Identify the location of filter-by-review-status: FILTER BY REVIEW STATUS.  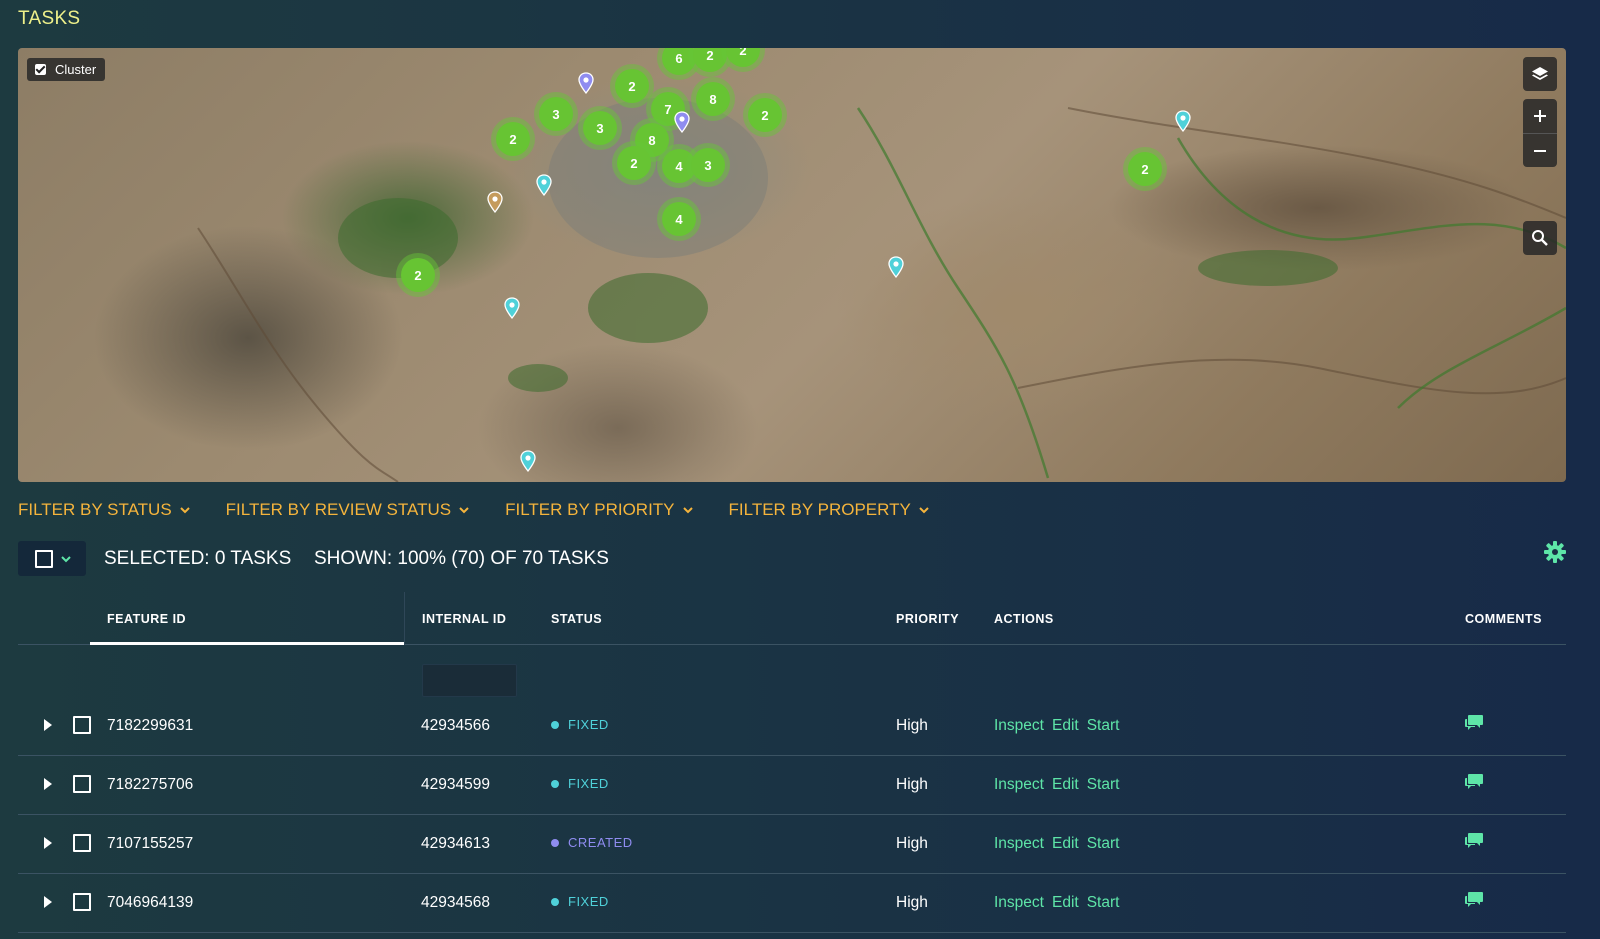
(347, 510).